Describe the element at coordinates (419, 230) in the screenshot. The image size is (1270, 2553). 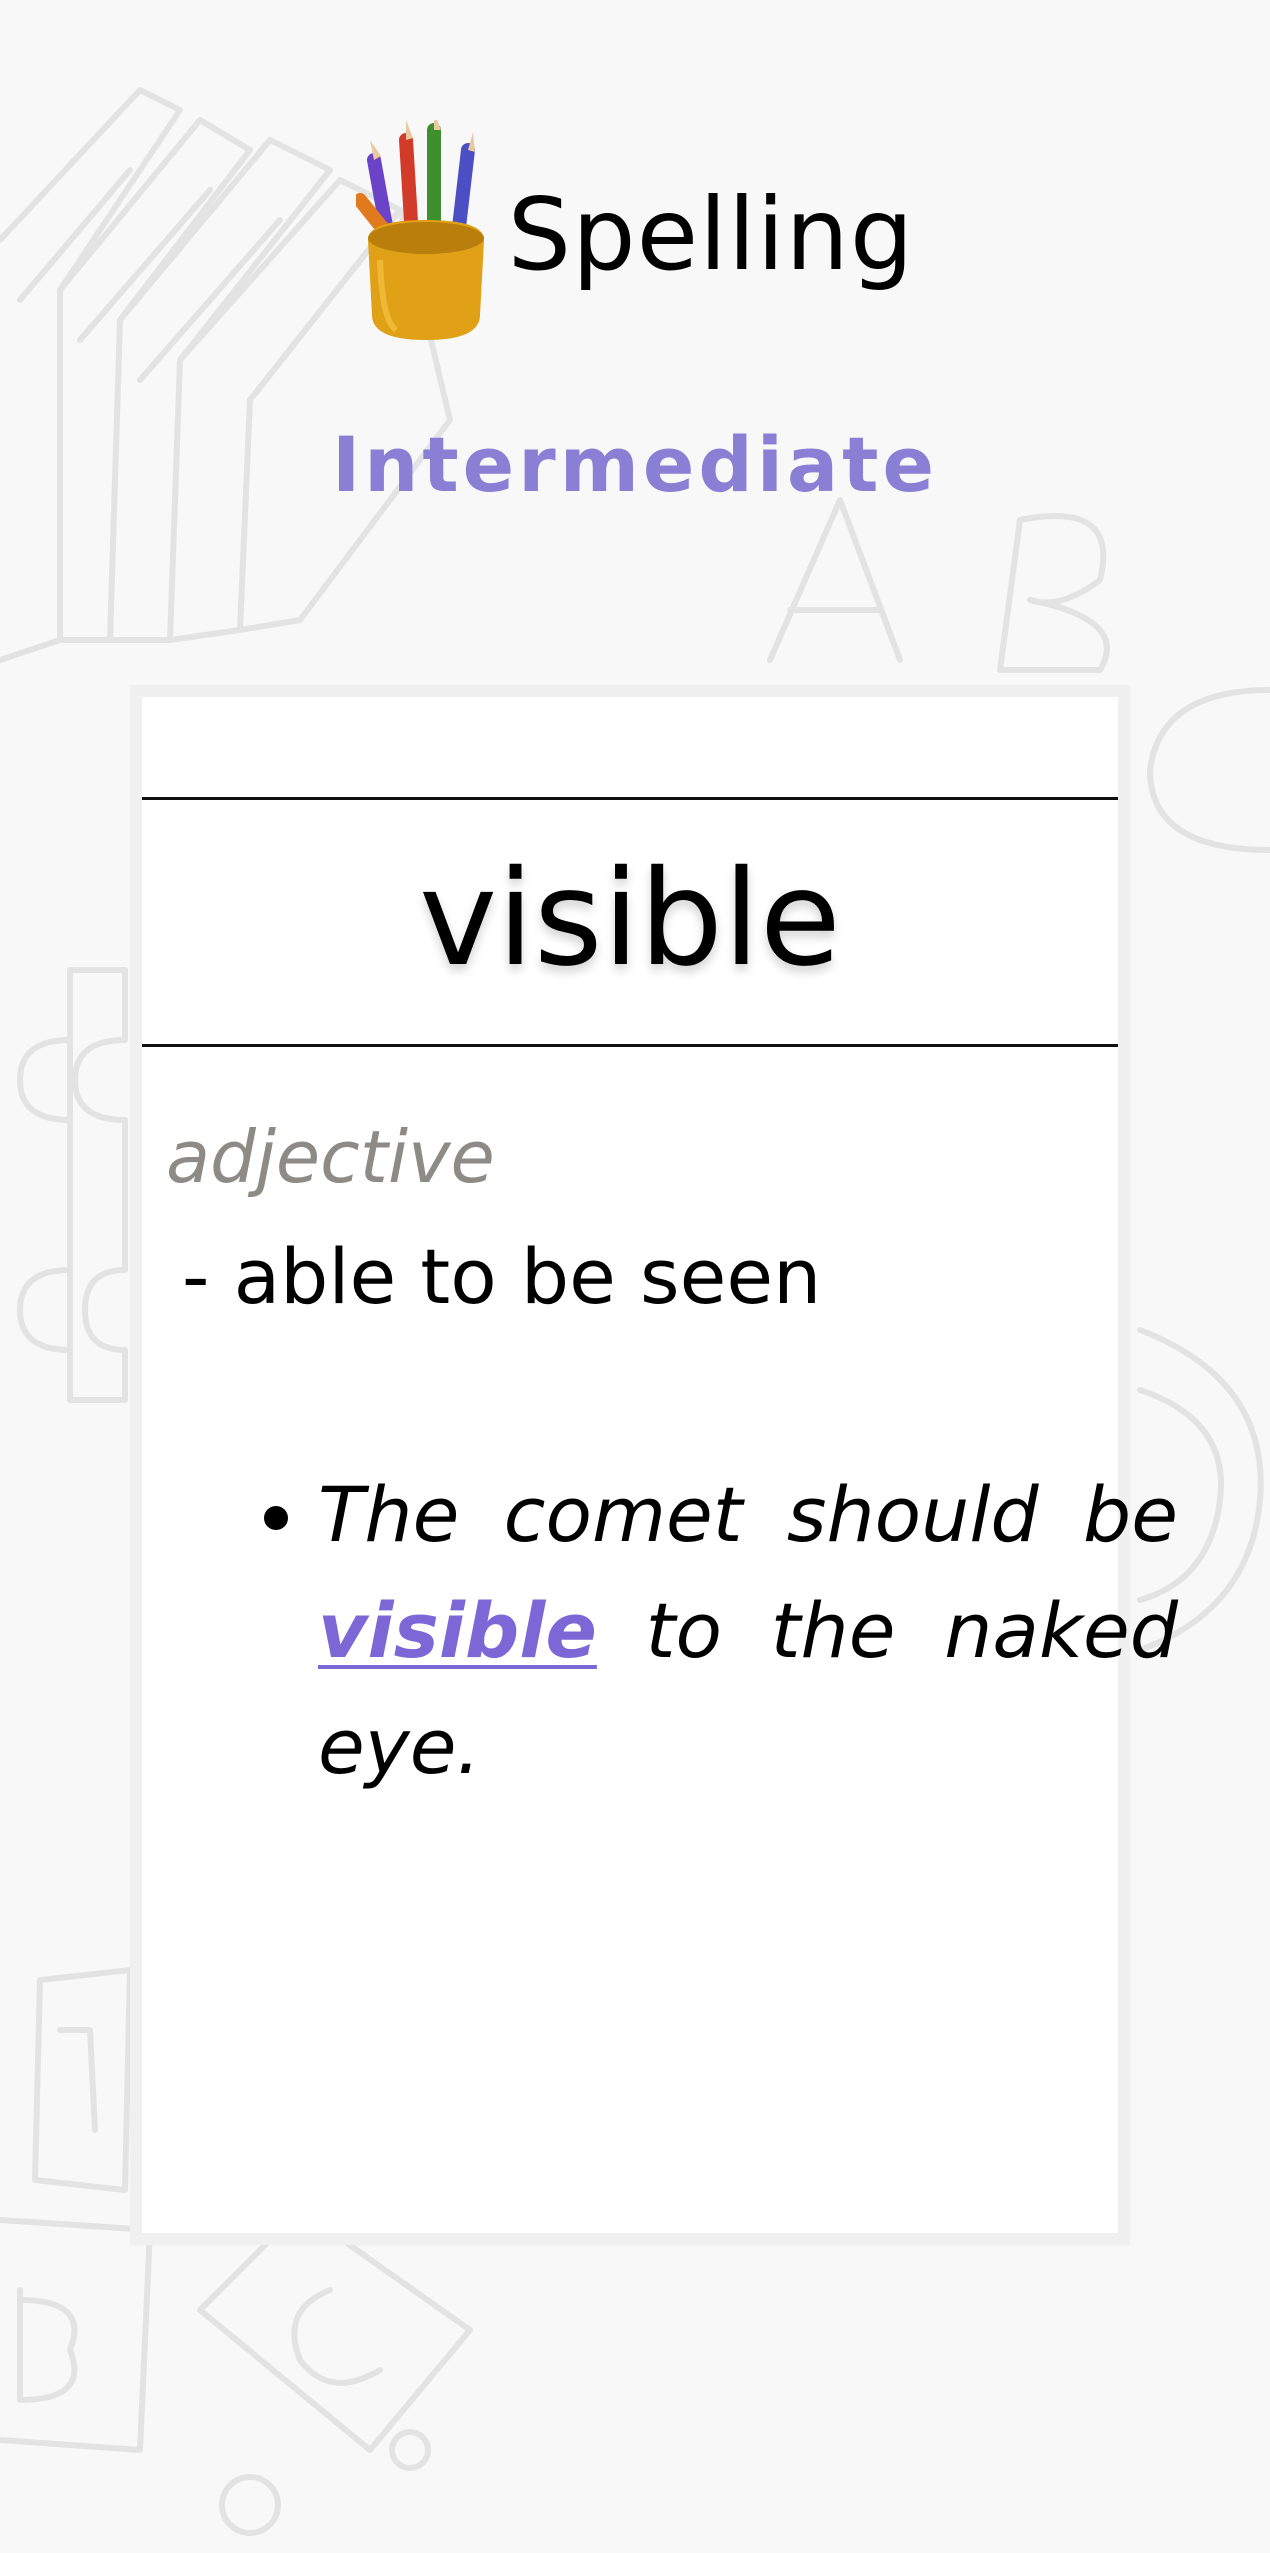
I see `pencil-cup-icon` at that location.